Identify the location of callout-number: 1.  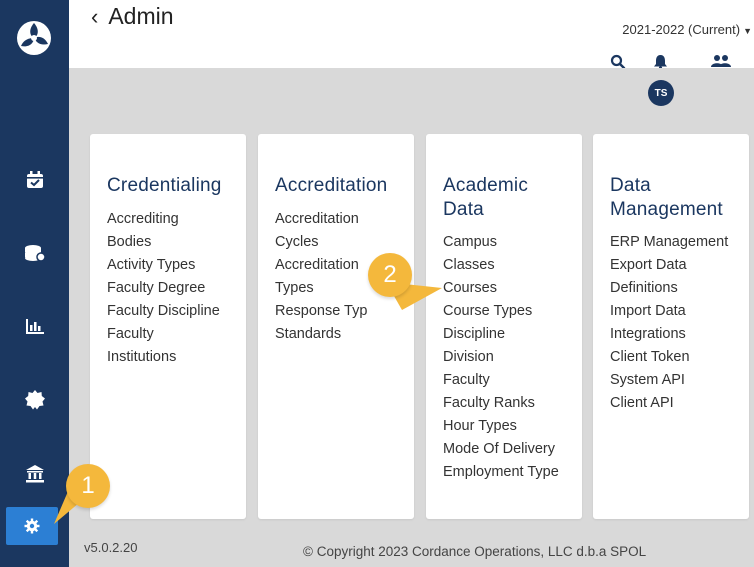
(88, 485).